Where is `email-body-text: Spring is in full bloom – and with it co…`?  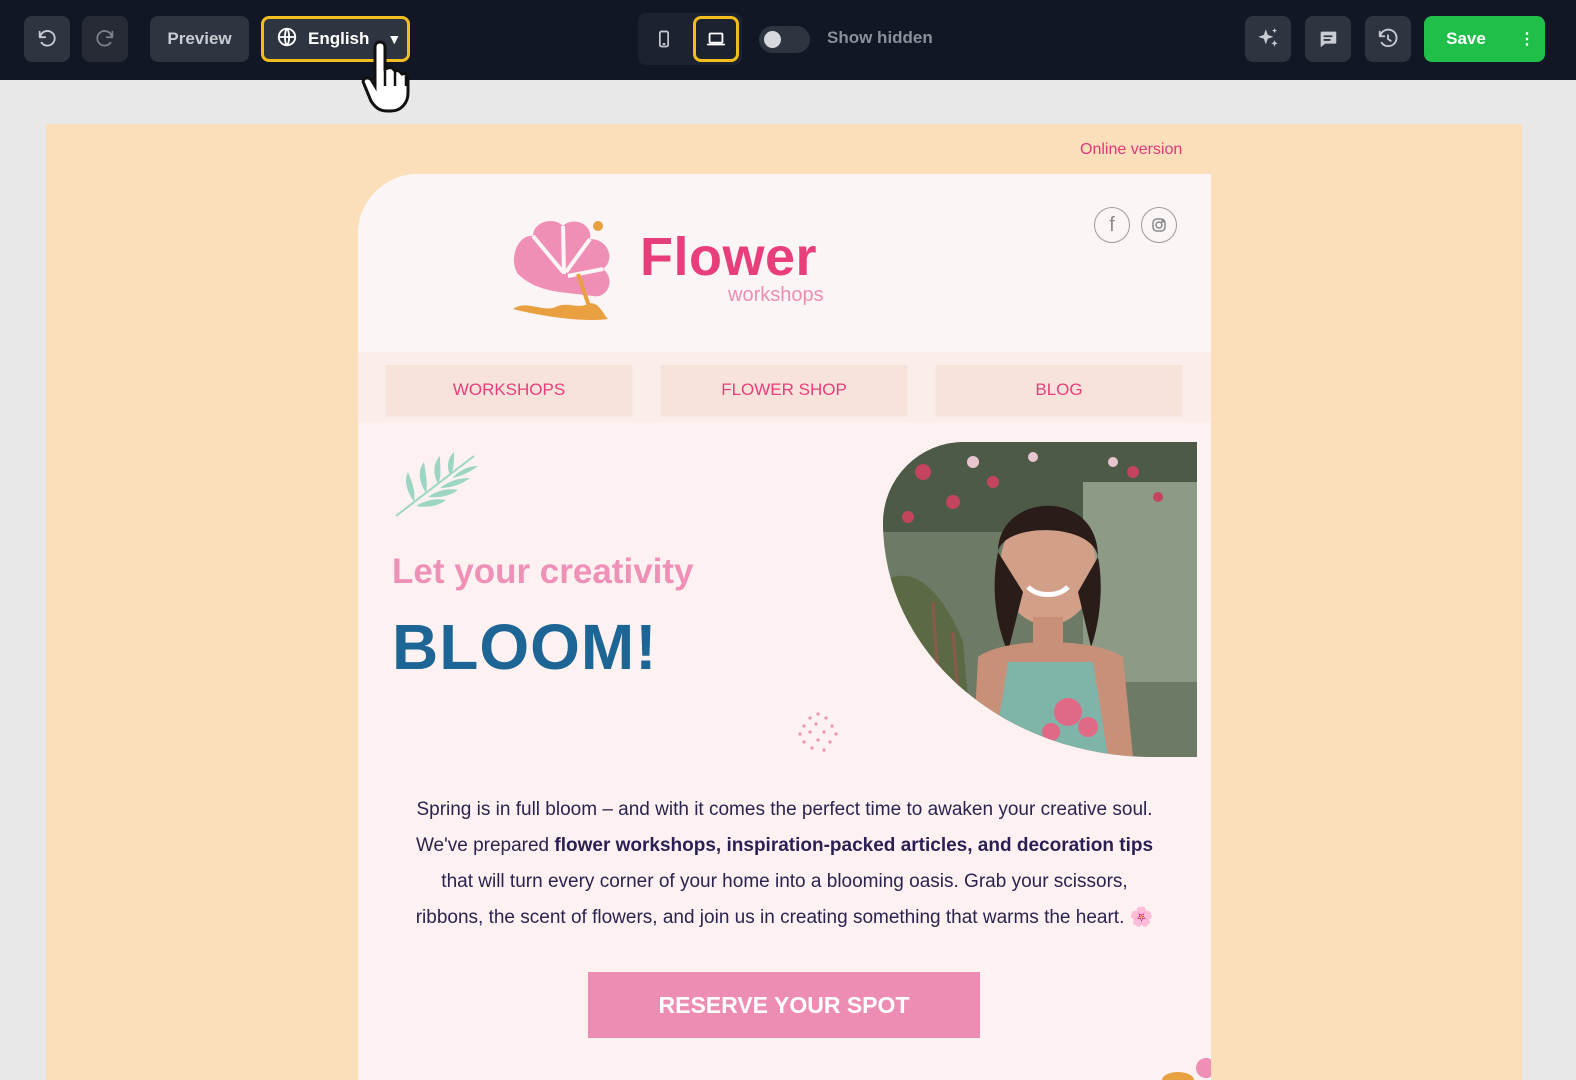
email-body-text: Spring is in full bloom – and with it co… is located at coordinates (784, 864).